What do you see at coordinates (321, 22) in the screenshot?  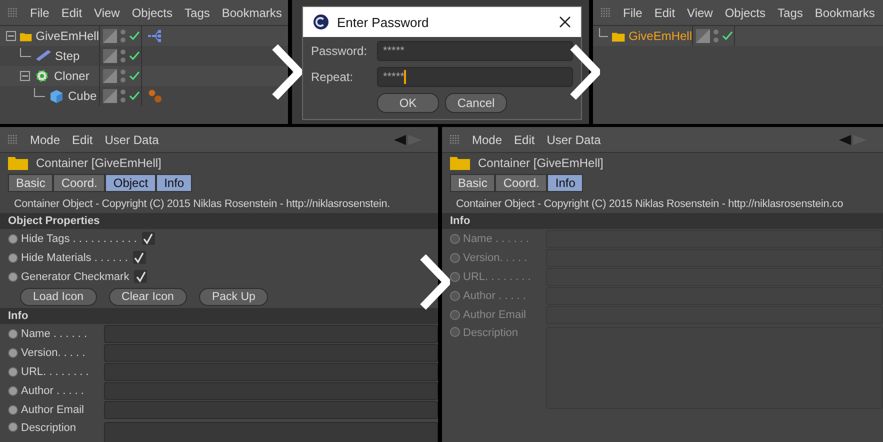 I see `app-logo-icon` at bounding box center [321, 22].